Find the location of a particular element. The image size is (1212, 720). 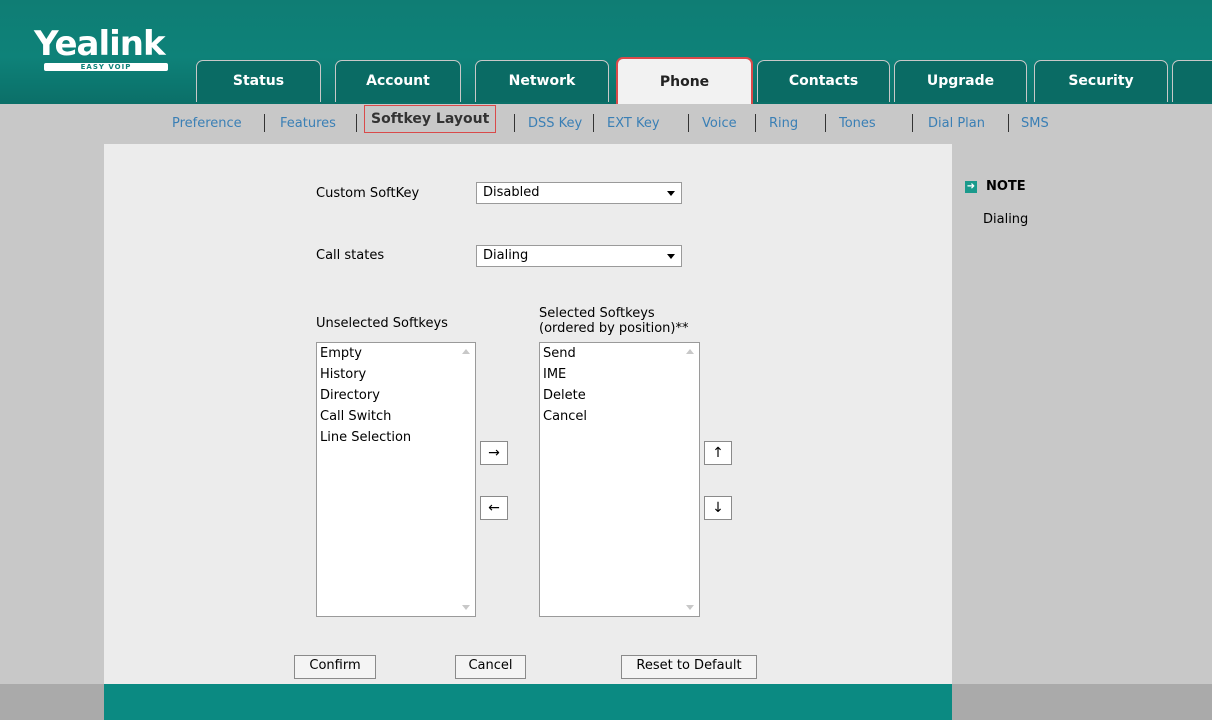

move-left-button: ← is located at coordinates (494, 508).